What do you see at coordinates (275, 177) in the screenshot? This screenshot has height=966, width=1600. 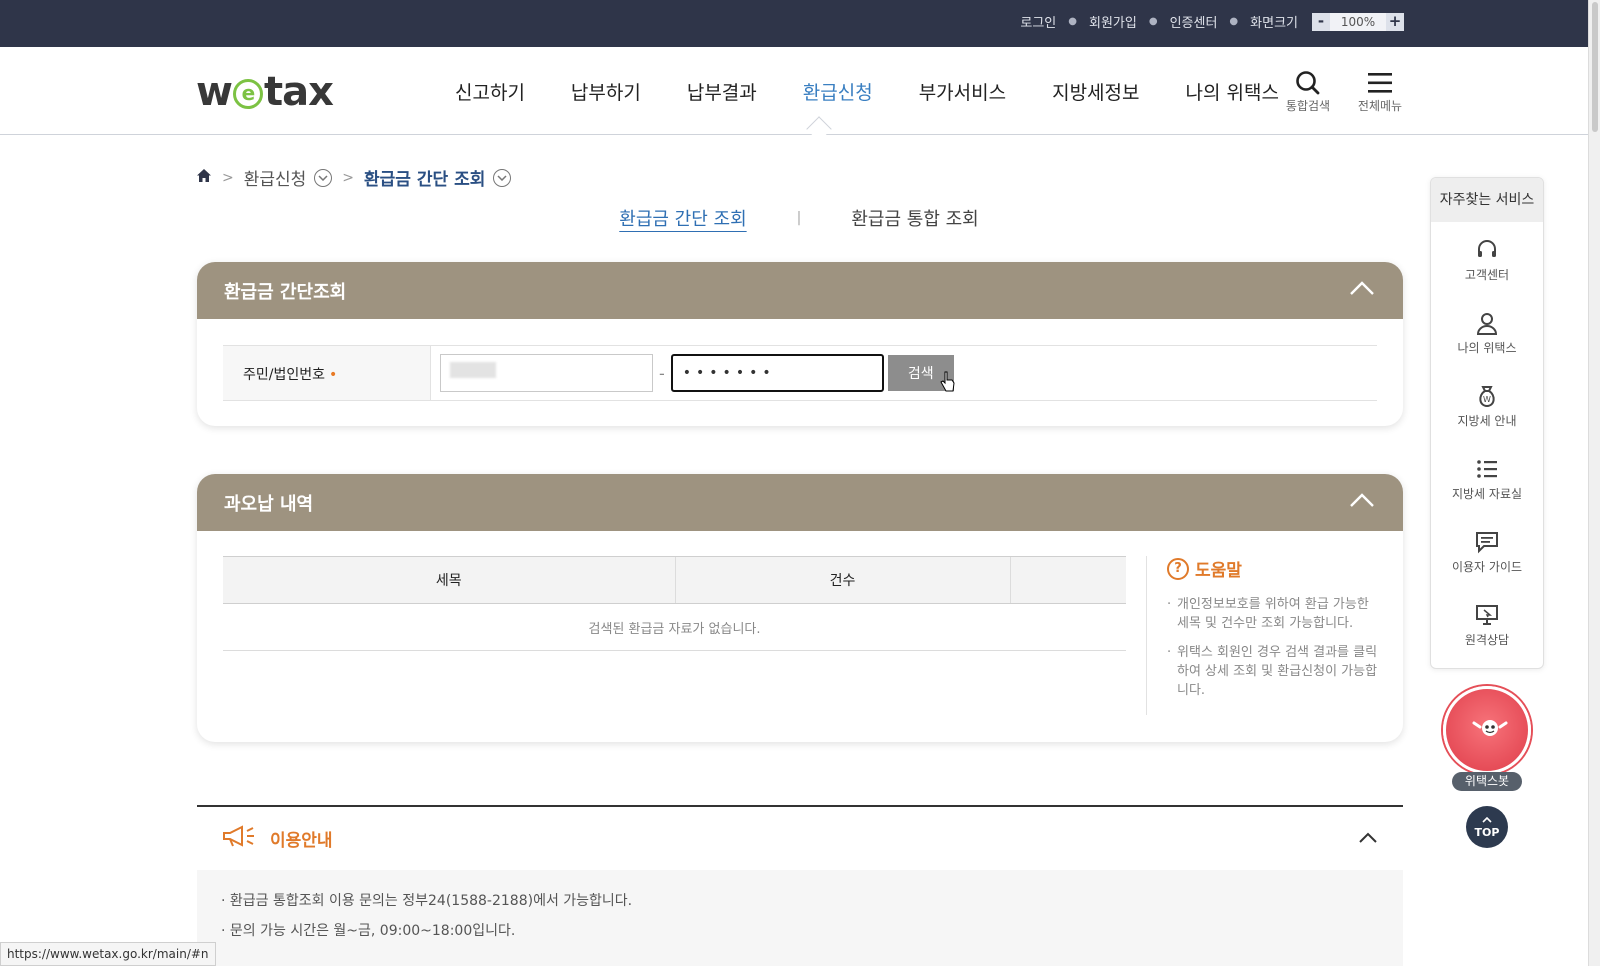 I see `breadcrumb-level1: 환급신청` at bounding box center [275, 177].